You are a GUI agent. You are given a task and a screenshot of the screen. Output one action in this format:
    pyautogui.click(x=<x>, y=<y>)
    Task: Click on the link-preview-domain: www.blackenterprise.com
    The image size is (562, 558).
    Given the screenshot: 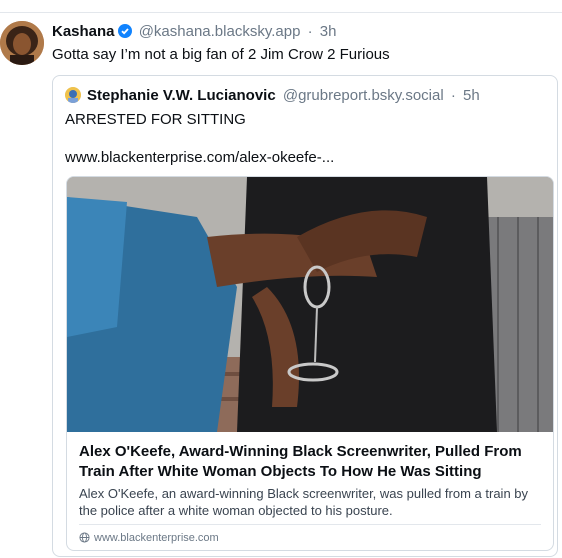 What is the action you would take?
    pyautogui.click(x=149, y=539)
    